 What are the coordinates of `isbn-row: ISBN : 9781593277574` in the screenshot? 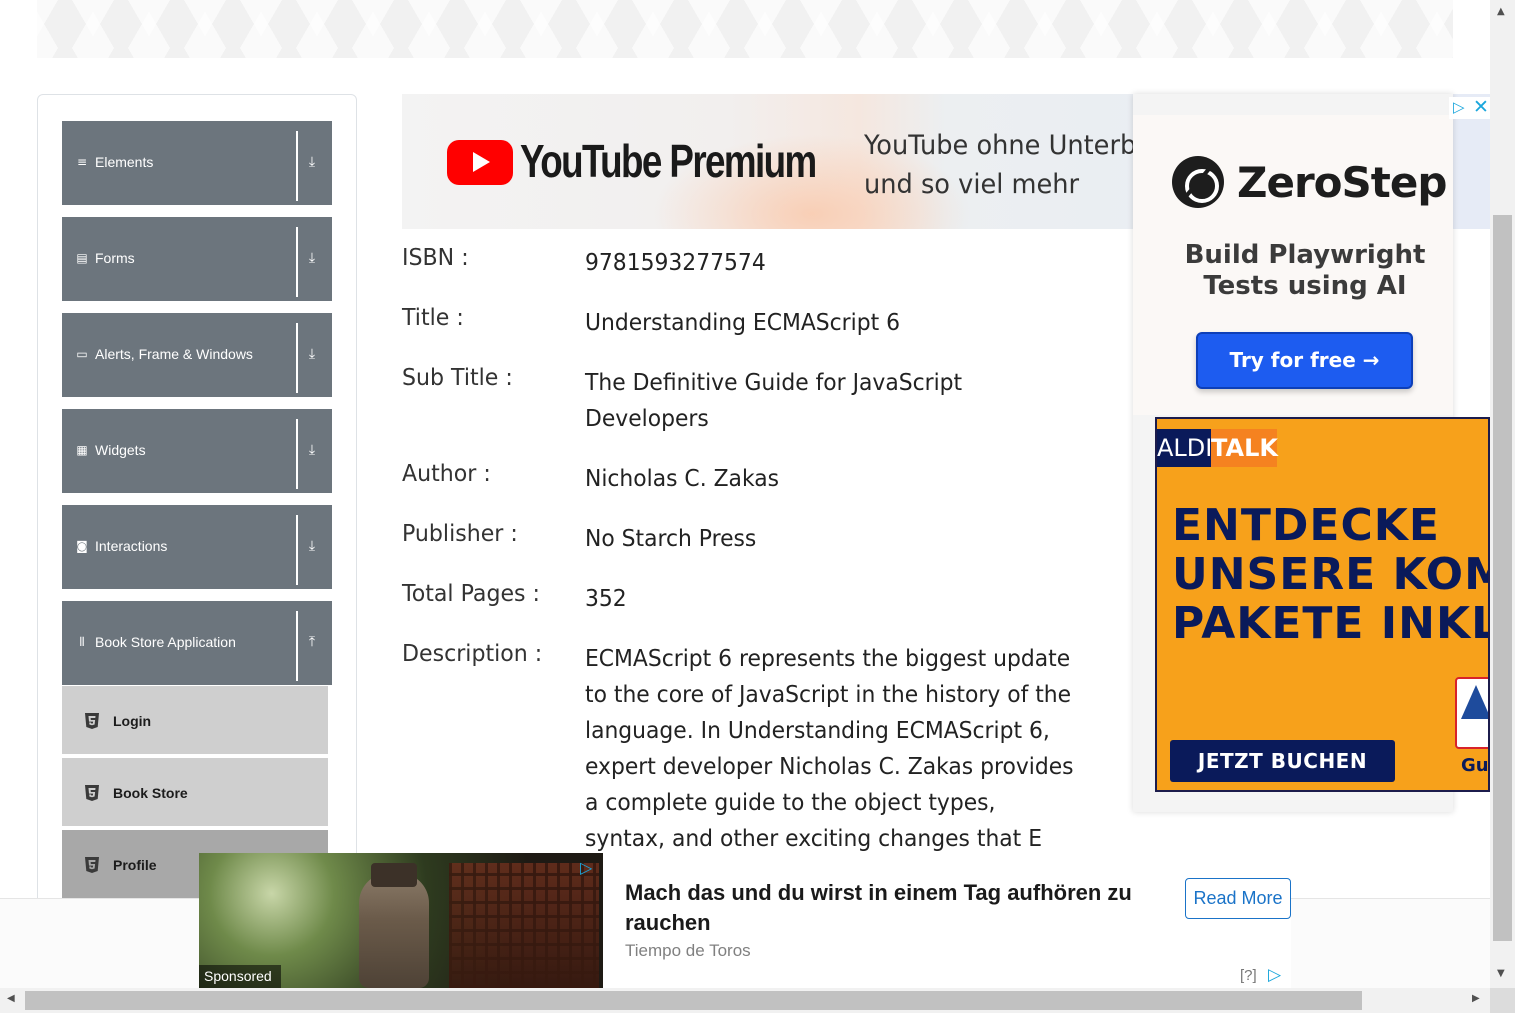 It's located at (752, 265).